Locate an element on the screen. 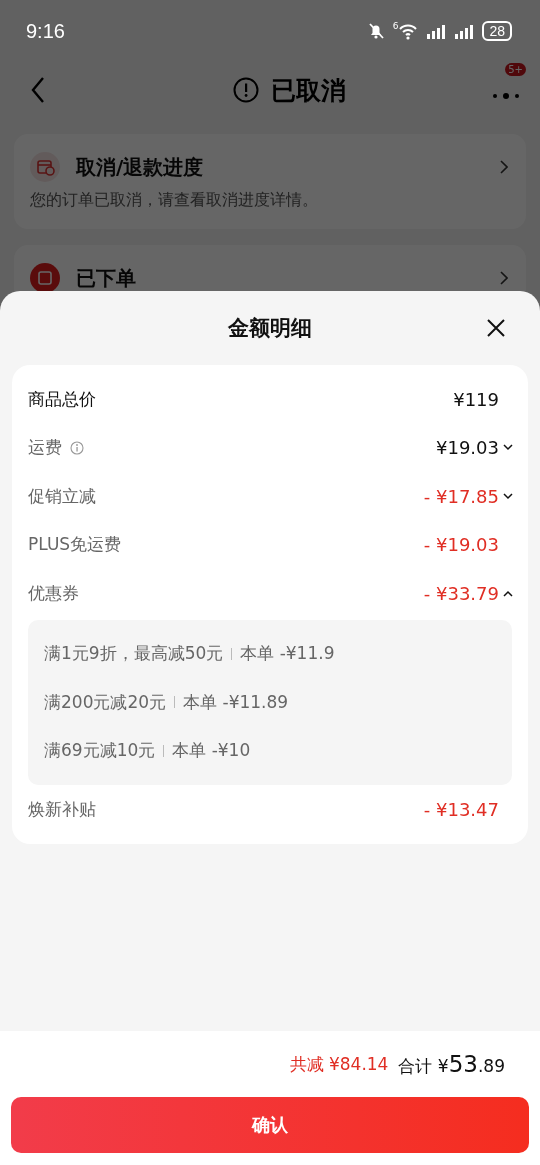 This screenshot has height=1165, width=540. card-title: 已下单 is located at coordinates (106, 278).